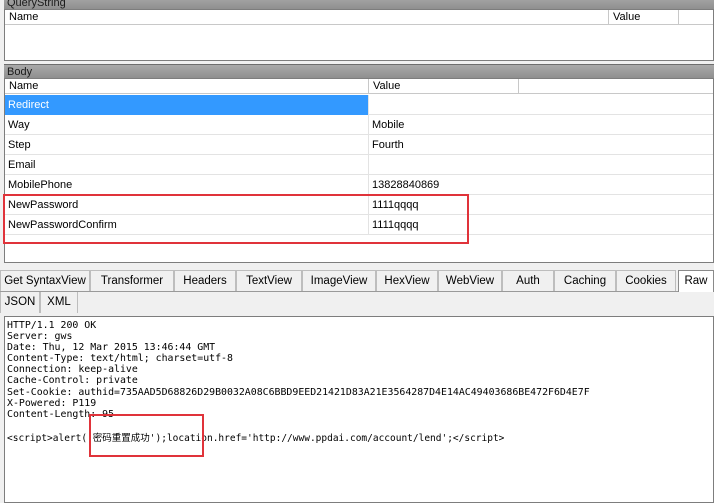  What do you see at coordinates (407, 280) in the screenshot?
I see `tab-hexview: HexView` at bounding box center [407, 280].